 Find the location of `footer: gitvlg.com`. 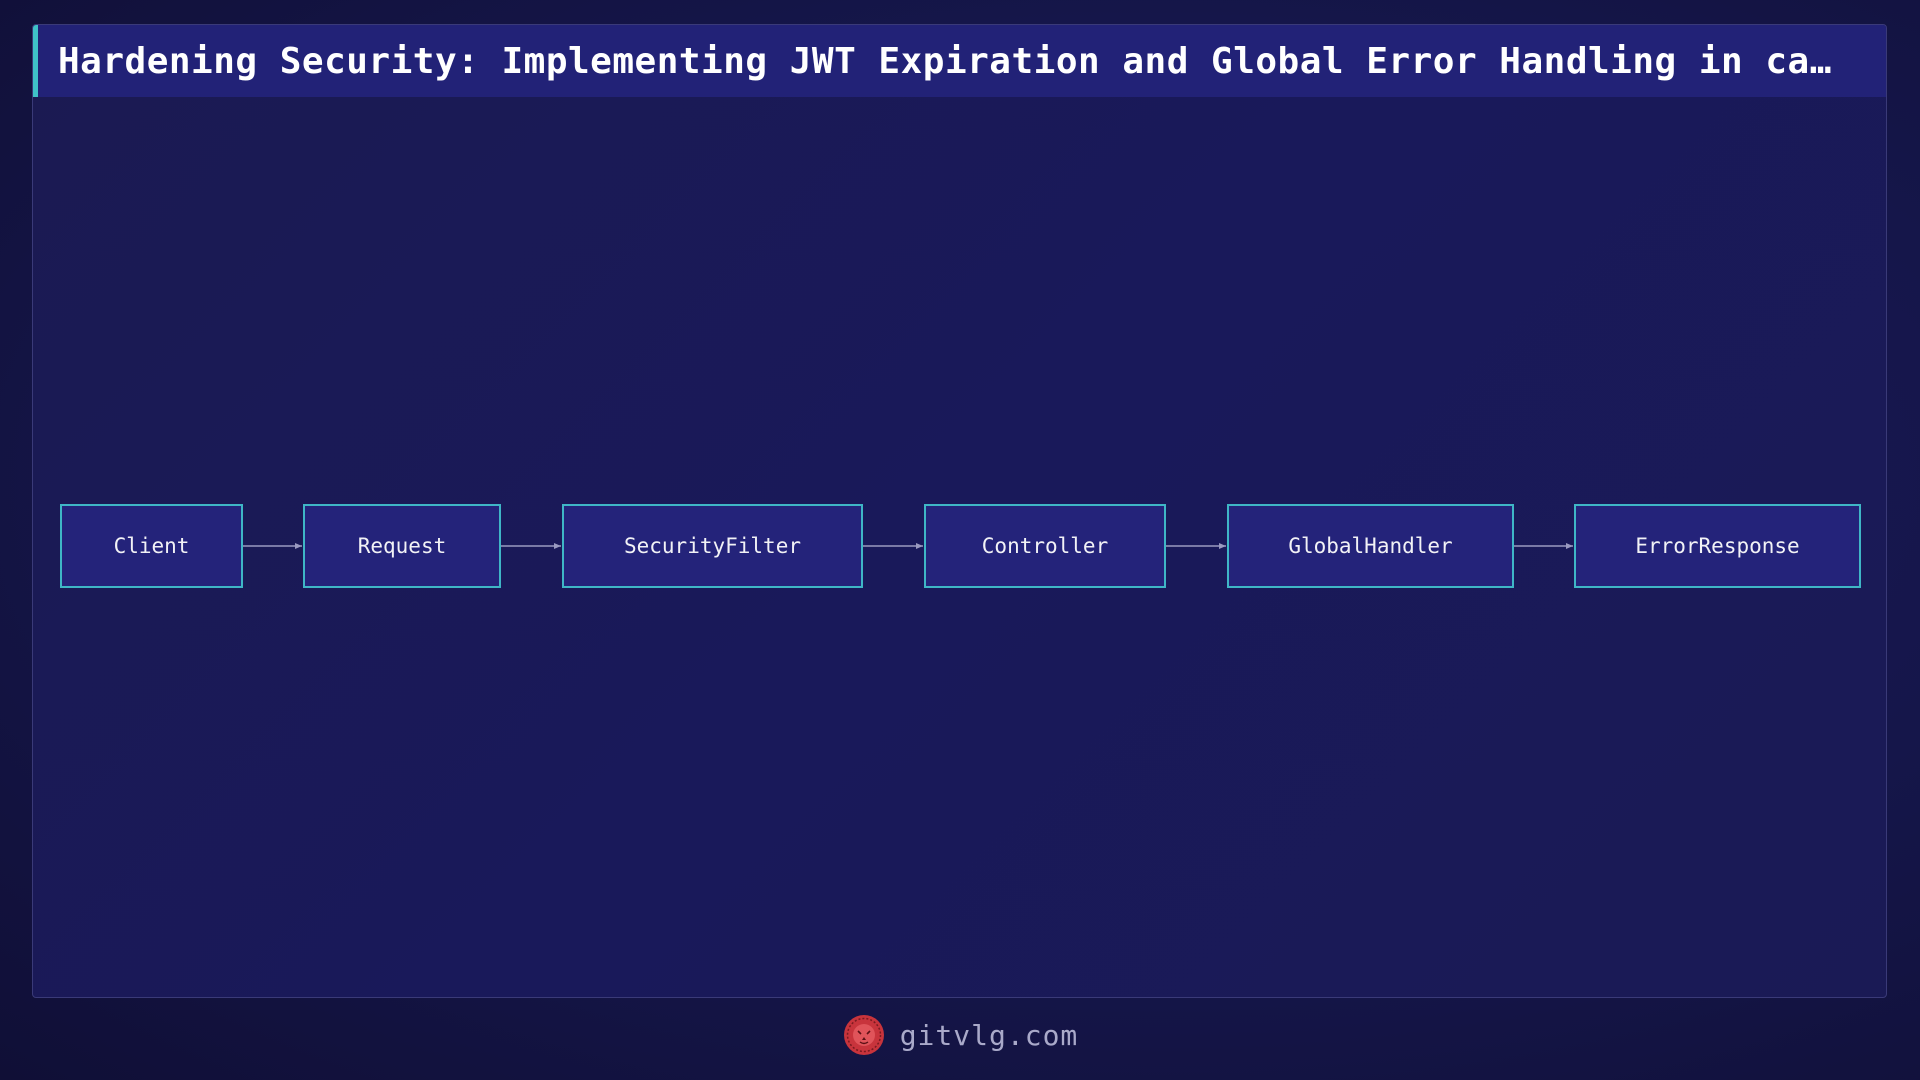

footer: gitvlg.com is located at coordinates (960, 1035).